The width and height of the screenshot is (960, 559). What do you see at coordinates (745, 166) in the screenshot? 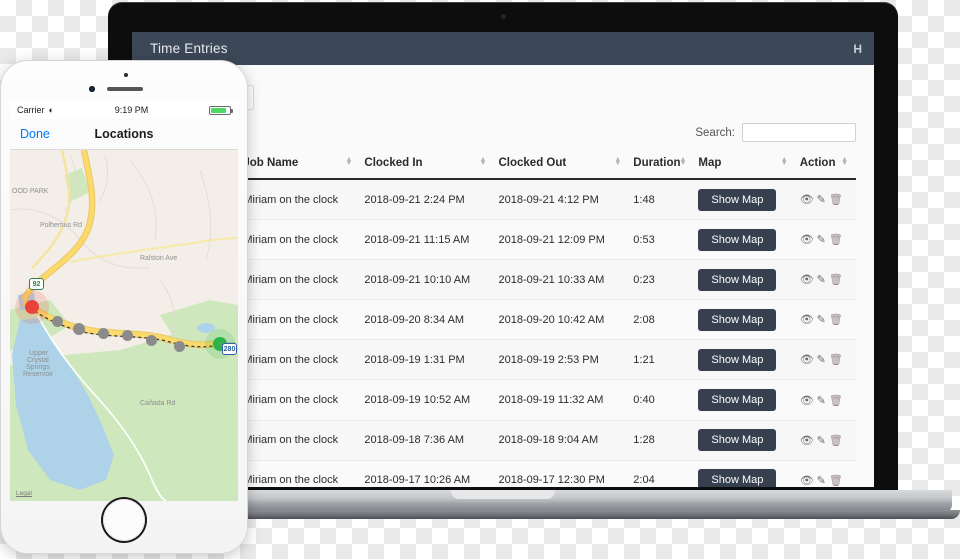
I see `table-header-map: Map ▲ ▼` at bounding box center [745, 166].